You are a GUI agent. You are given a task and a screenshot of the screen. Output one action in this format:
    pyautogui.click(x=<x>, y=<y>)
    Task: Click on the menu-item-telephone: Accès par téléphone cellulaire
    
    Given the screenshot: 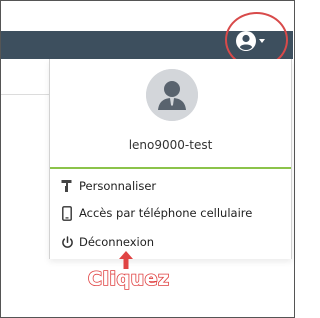 What is the action you would take?
    pyautogui.click(x=156, y=213)
    